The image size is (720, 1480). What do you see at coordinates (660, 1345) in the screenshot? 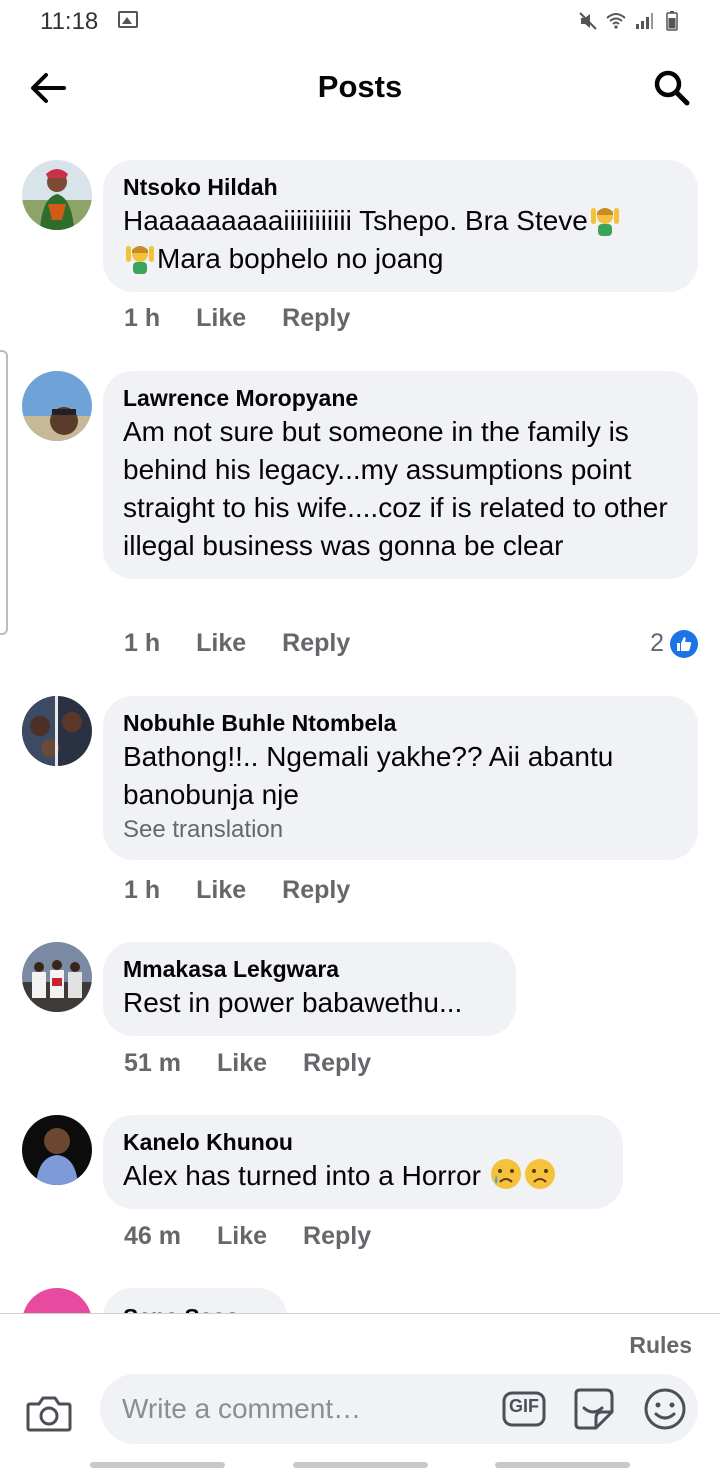
I see `rules-link: Rules` at bounding box center [660, 1345].